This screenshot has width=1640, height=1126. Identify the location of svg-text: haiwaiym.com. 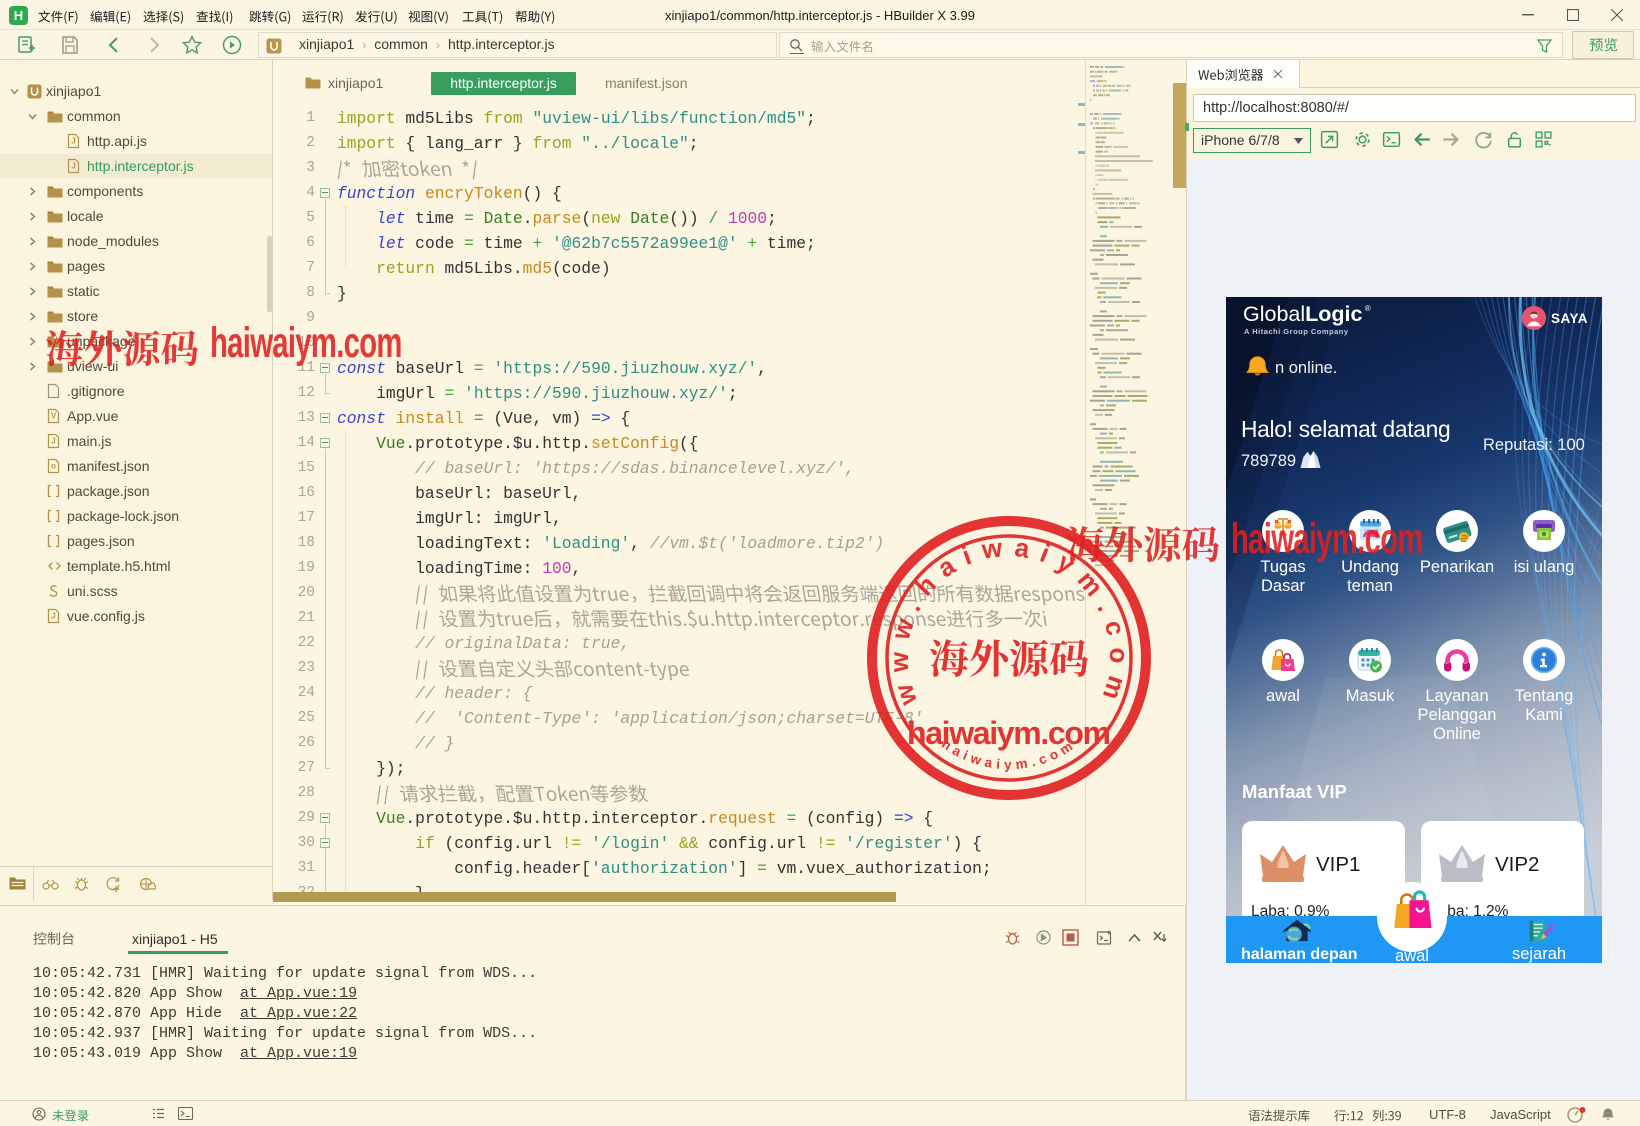
(1009, 733).